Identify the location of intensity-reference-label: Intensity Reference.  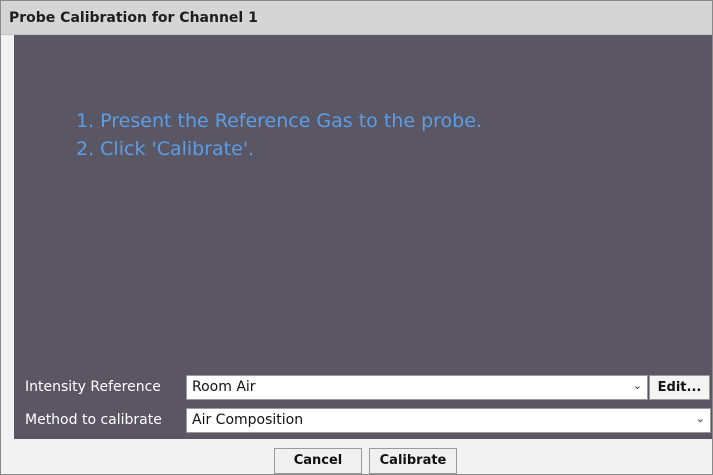
(93, 387).